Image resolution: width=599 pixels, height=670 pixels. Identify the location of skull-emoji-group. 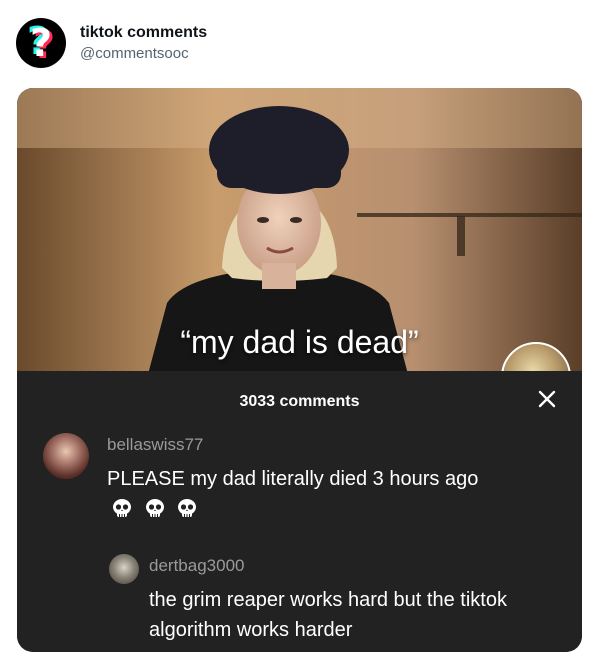
(157, 508).